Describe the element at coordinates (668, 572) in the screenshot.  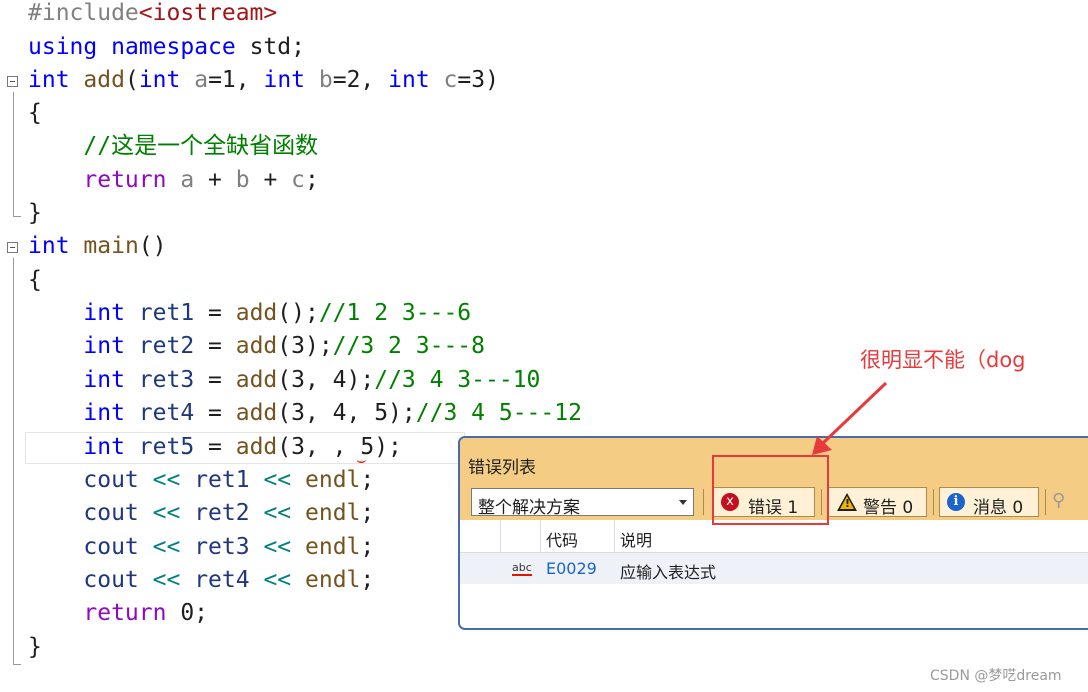
I see `error-description: 应输入表达式` at that location.